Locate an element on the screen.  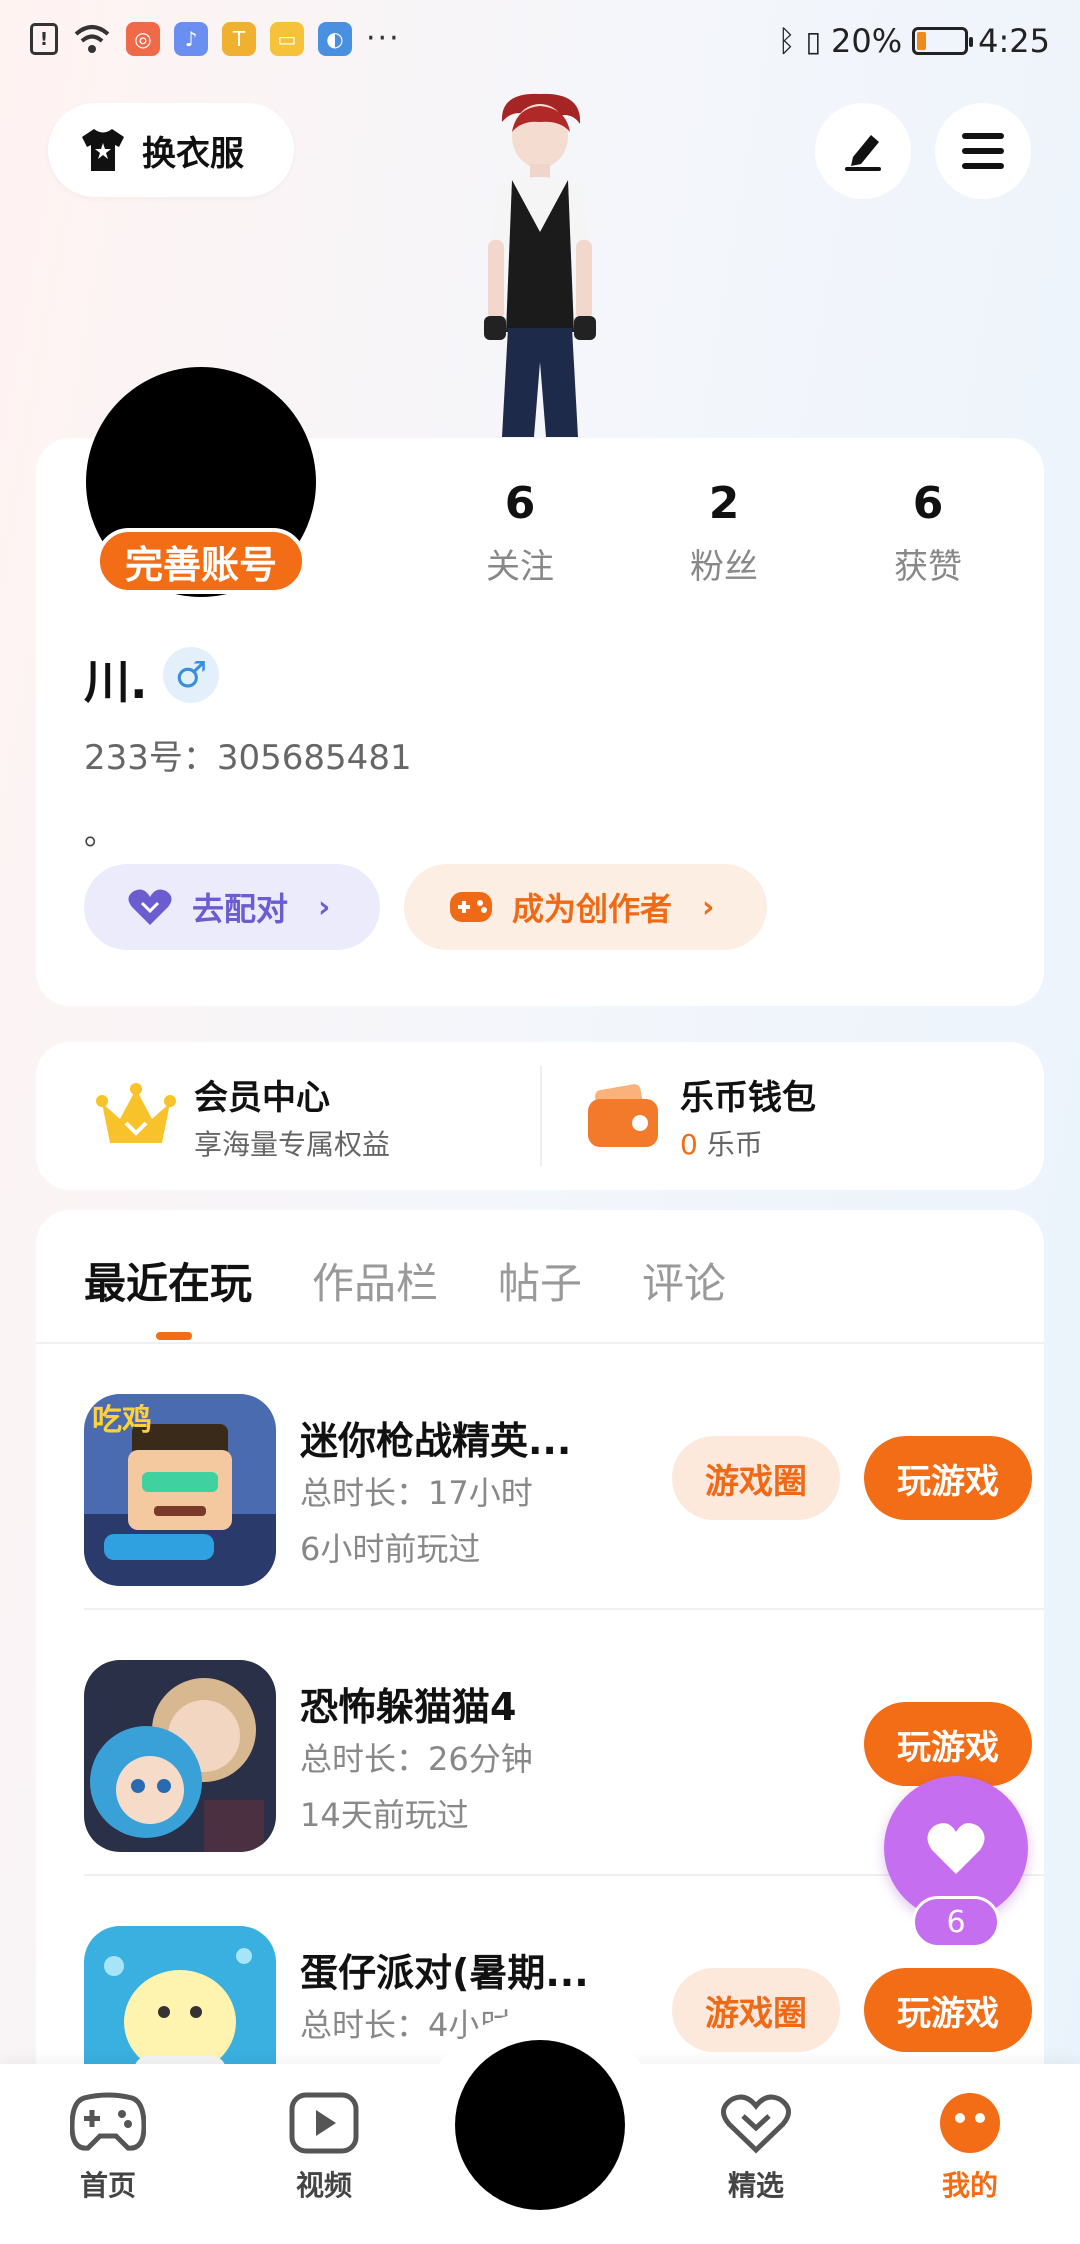
tshirt-icon is located at coordinates (103, 150).